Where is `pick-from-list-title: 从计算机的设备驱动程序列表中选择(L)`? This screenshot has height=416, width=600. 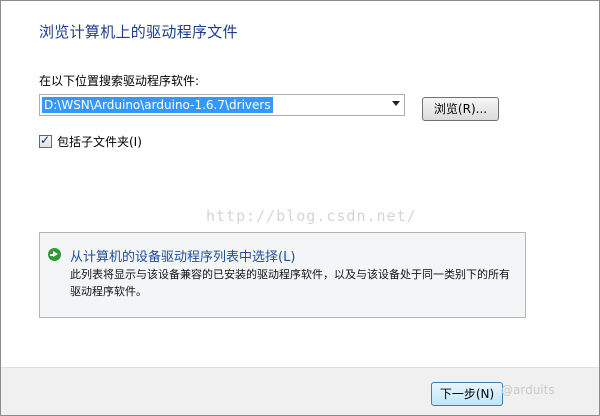
pick-from-list-title: 从计算机的设备驱动程序列表中选择(L) is located at coordinates (182, 255).